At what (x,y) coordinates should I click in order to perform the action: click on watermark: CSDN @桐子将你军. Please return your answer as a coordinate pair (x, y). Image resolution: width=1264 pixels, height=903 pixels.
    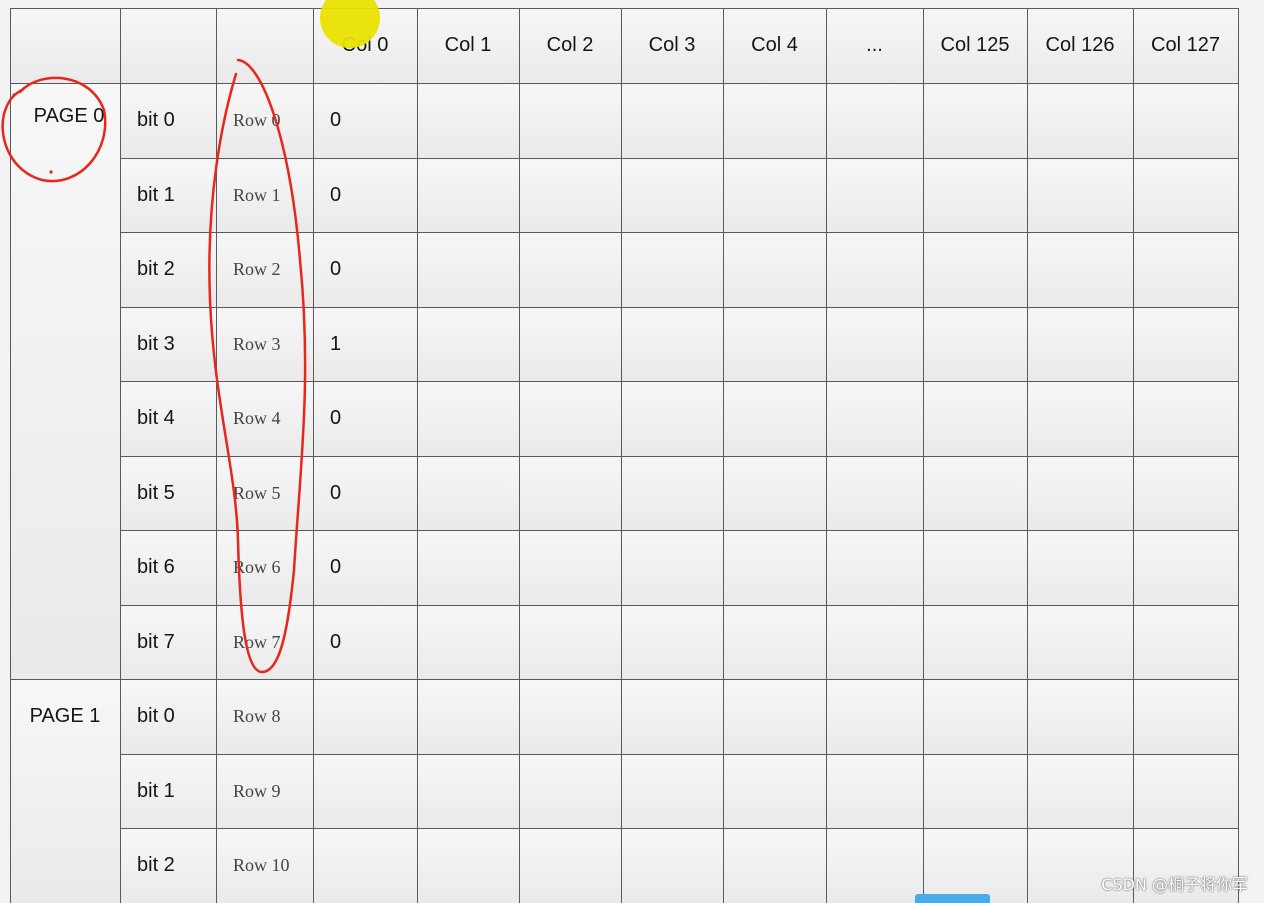
    Looking at the image, I should click on (1174, 884).